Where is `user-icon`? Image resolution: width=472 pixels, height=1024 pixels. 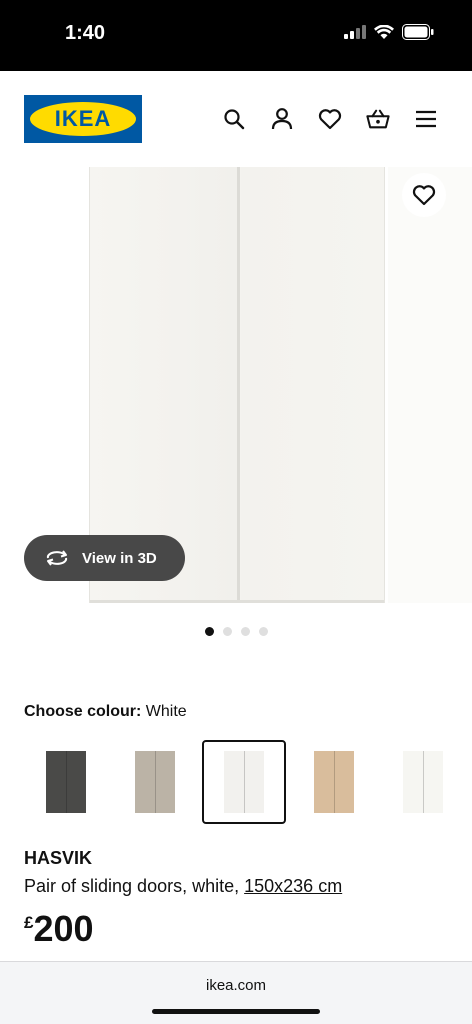 user-icon is located at coordinates (282, 119).